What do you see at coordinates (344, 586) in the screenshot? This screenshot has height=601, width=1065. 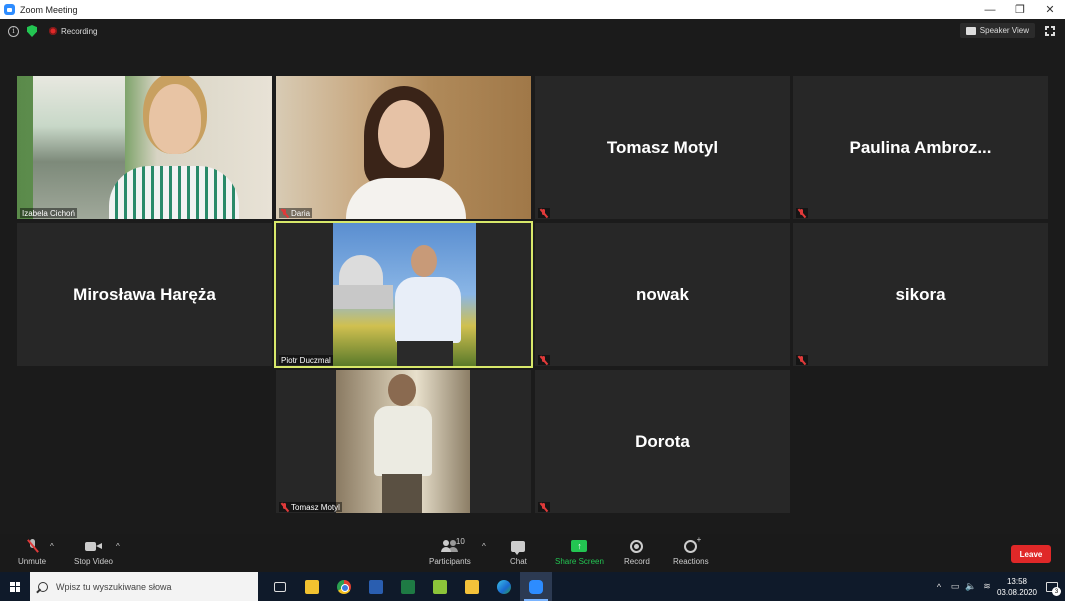 I see `chrome-button` at bounding box center [344, 586].